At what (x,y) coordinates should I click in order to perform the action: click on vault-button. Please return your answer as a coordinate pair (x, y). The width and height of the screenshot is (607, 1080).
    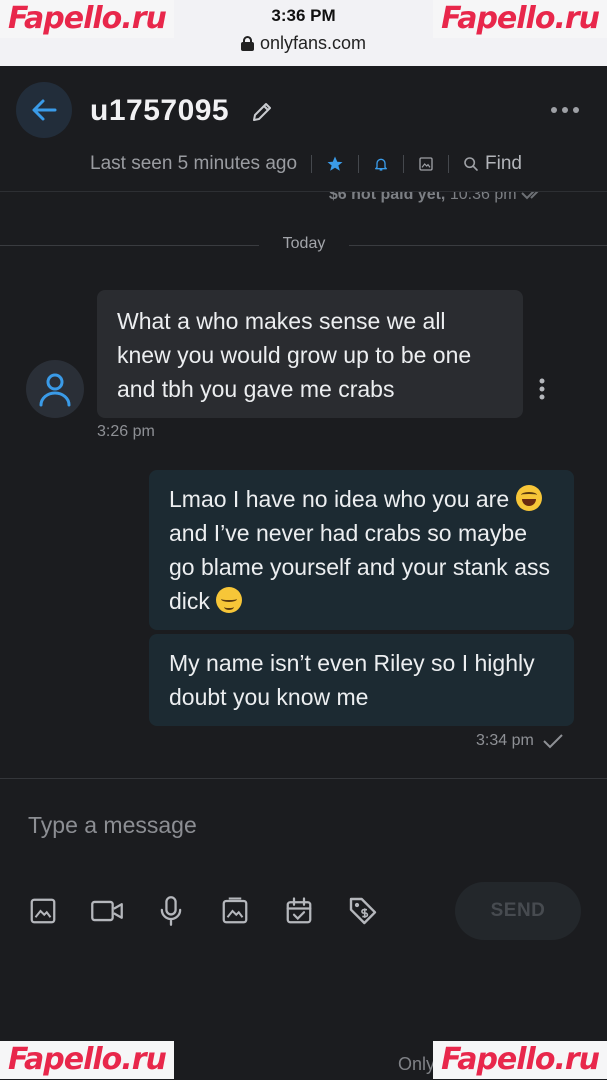
    Looking at the image, I should click on (235, 911).